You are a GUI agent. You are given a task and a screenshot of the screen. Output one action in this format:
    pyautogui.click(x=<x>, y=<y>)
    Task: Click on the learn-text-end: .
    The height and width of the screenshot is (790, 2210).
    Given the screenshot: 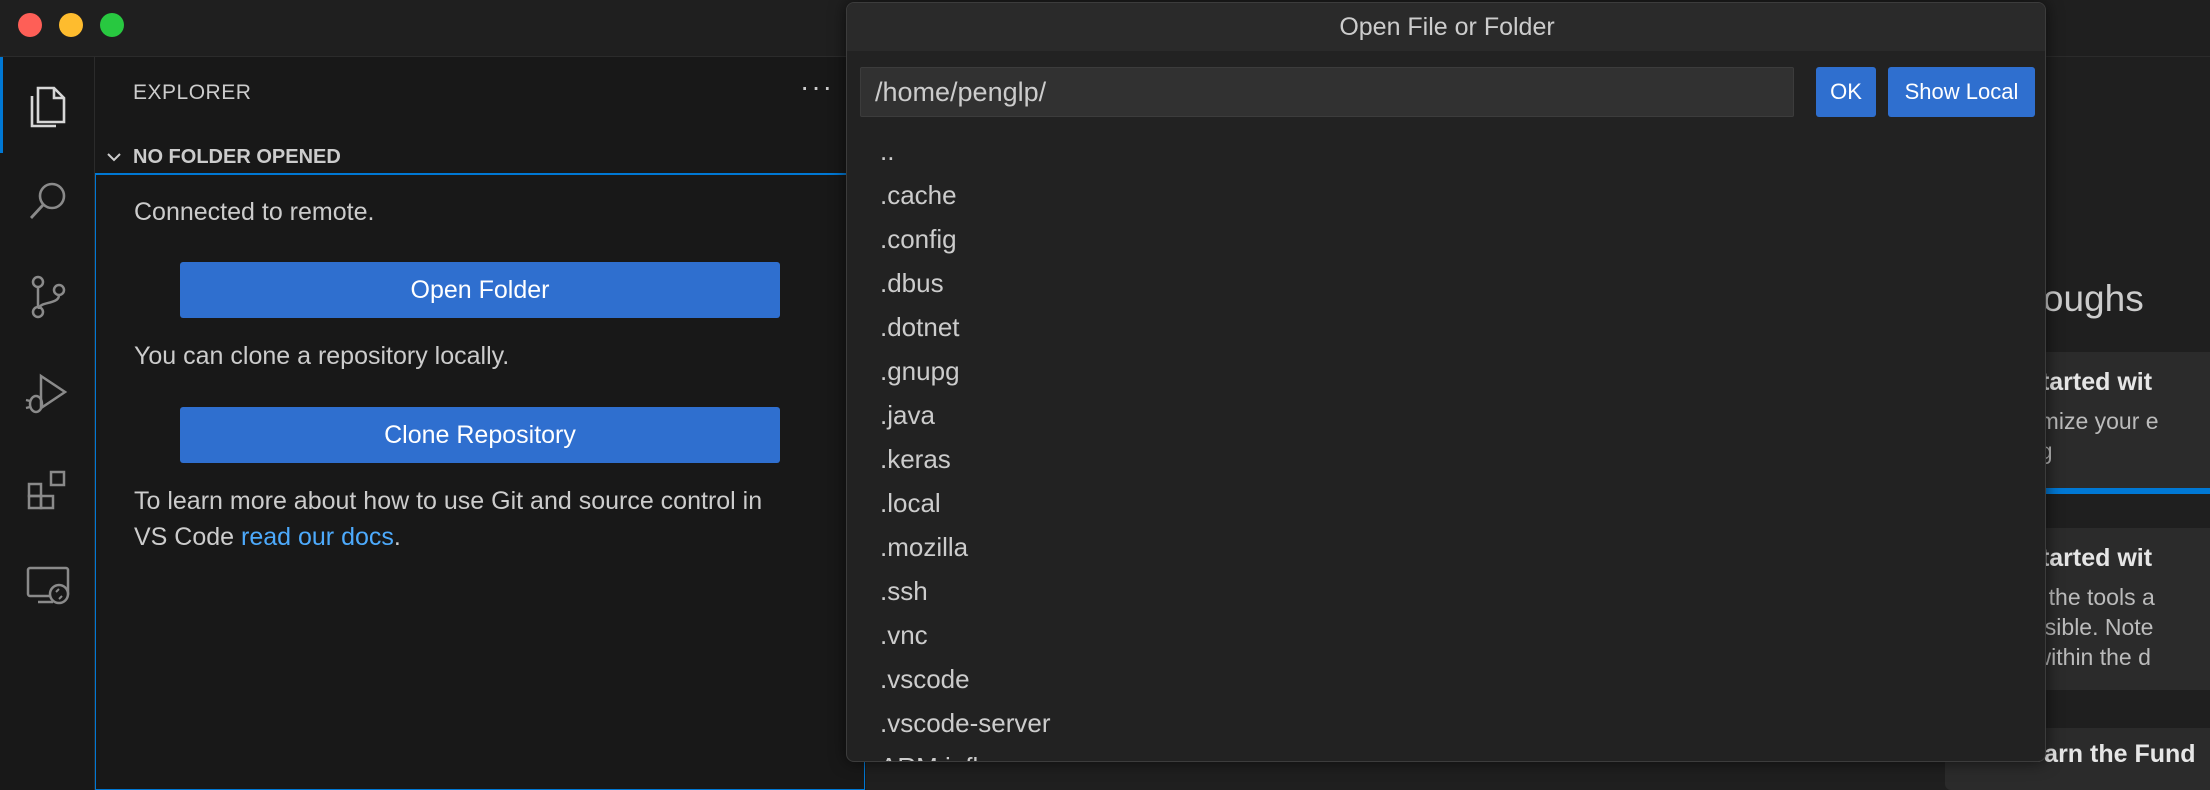 What is the action you would take?
    pyautogui.click(x=397, y=537)
    